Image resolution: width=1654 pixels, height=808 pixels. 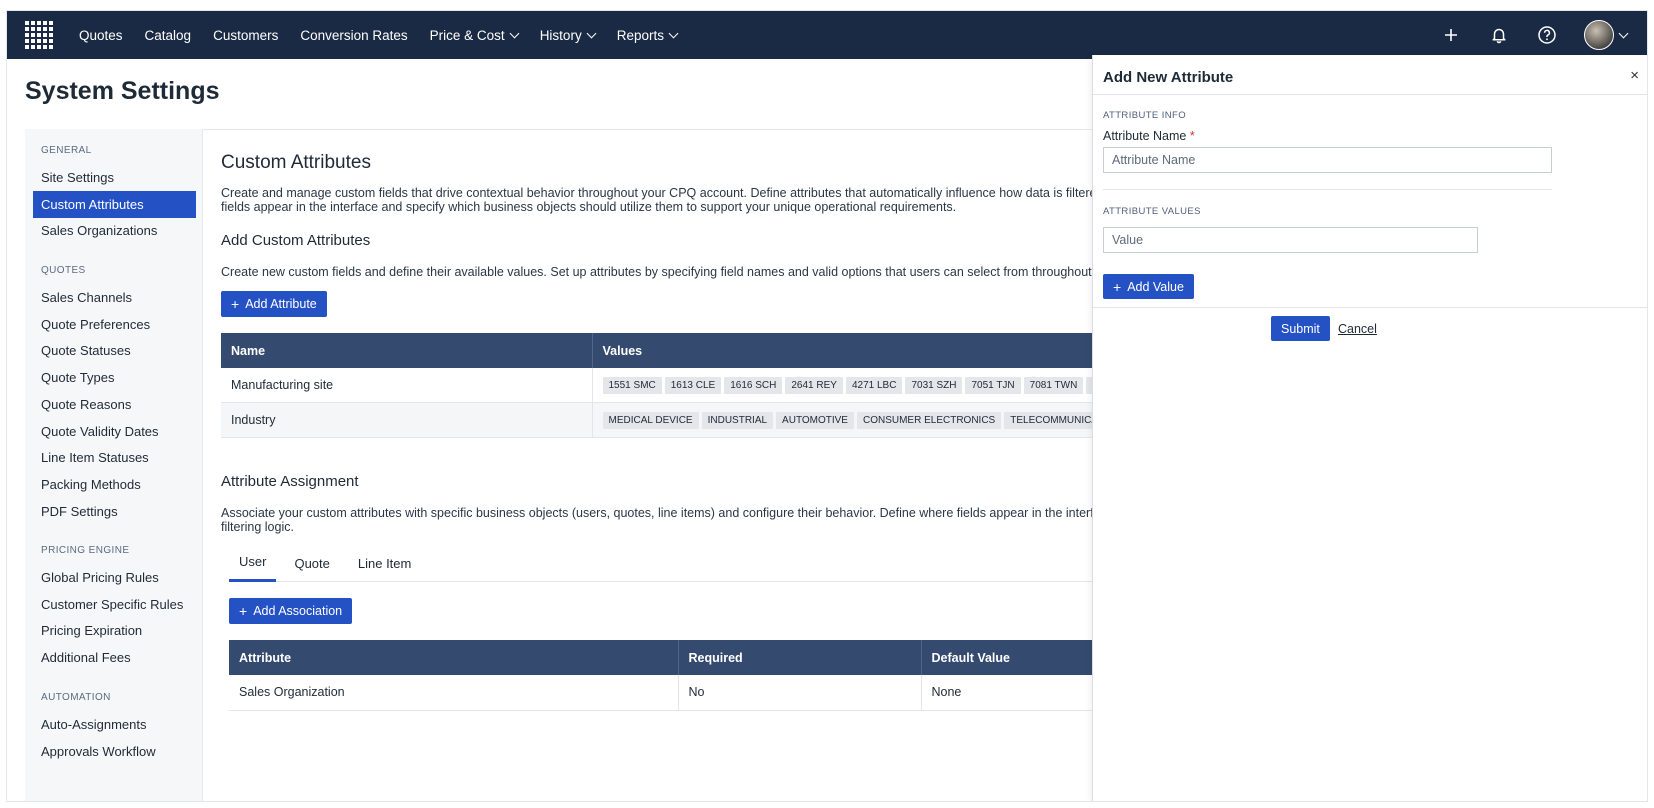 What do you see at coordinates (296, 162) in the screenshot?
I see `section-title: Custom Attributes` at bounding box center [296, 162].